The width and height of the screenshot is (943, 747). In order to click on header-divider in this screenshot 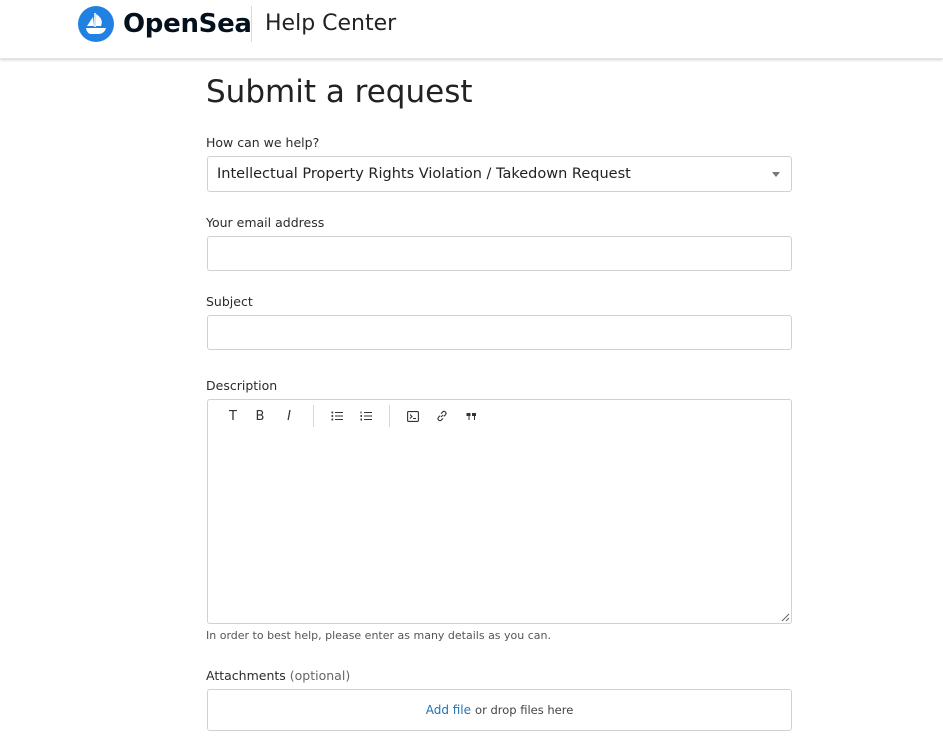, I will do `click(251, 24)`.